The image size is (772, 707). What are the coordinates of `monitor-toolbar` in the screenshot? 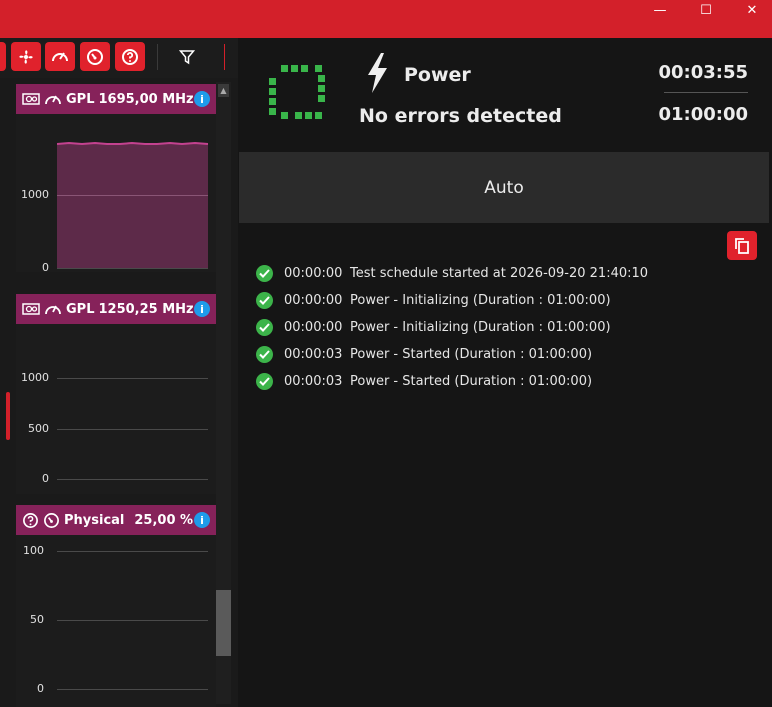 It's located at (119, 58).